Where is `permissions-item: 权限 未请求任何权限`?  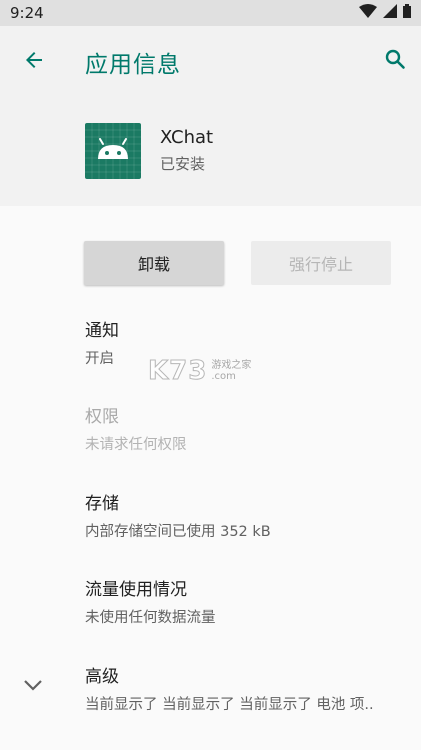
permissions-item: 权限 未请求任何权限 is located at coordinates (250, 428).